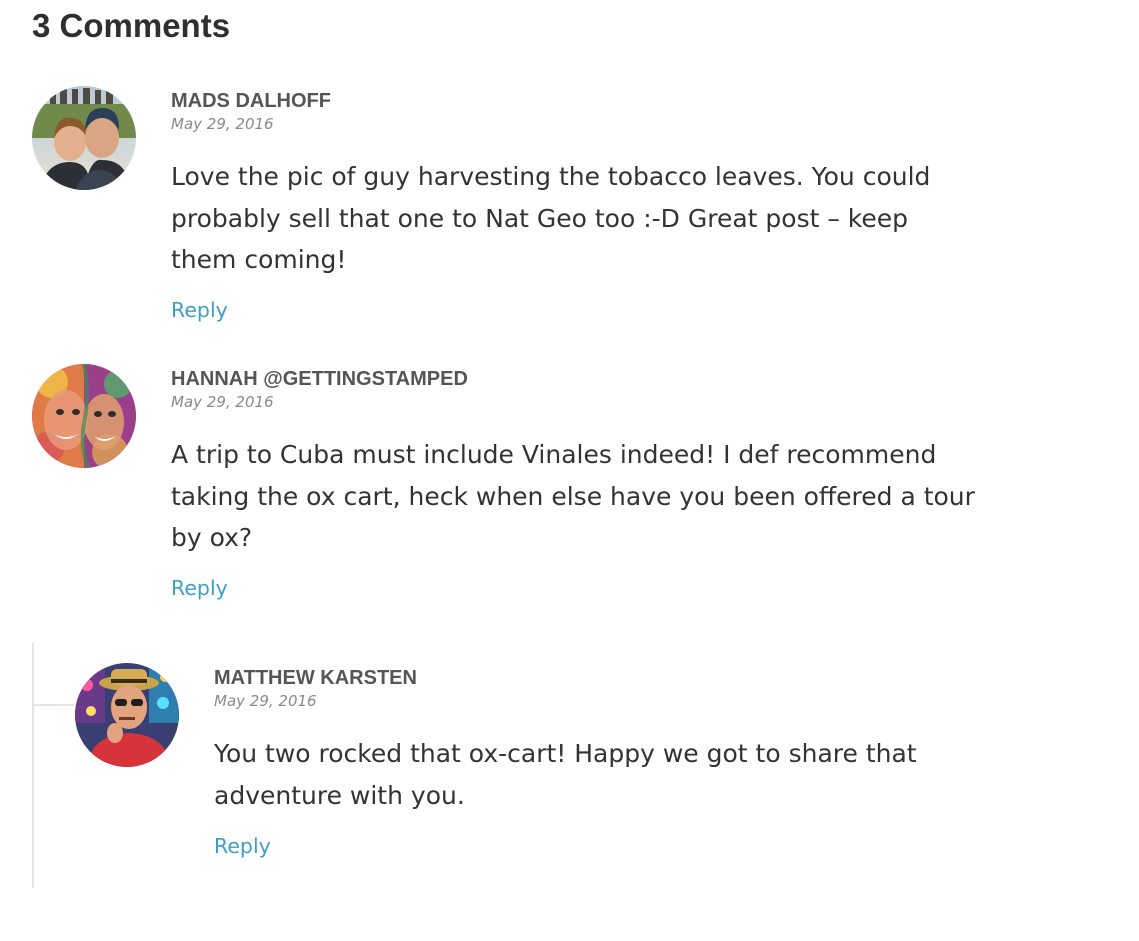  What do you see at coordinates (319, 379) in the screenshot?
I see `comment-author: Hannah @GettingStamped` at bounding box center [319, 379].